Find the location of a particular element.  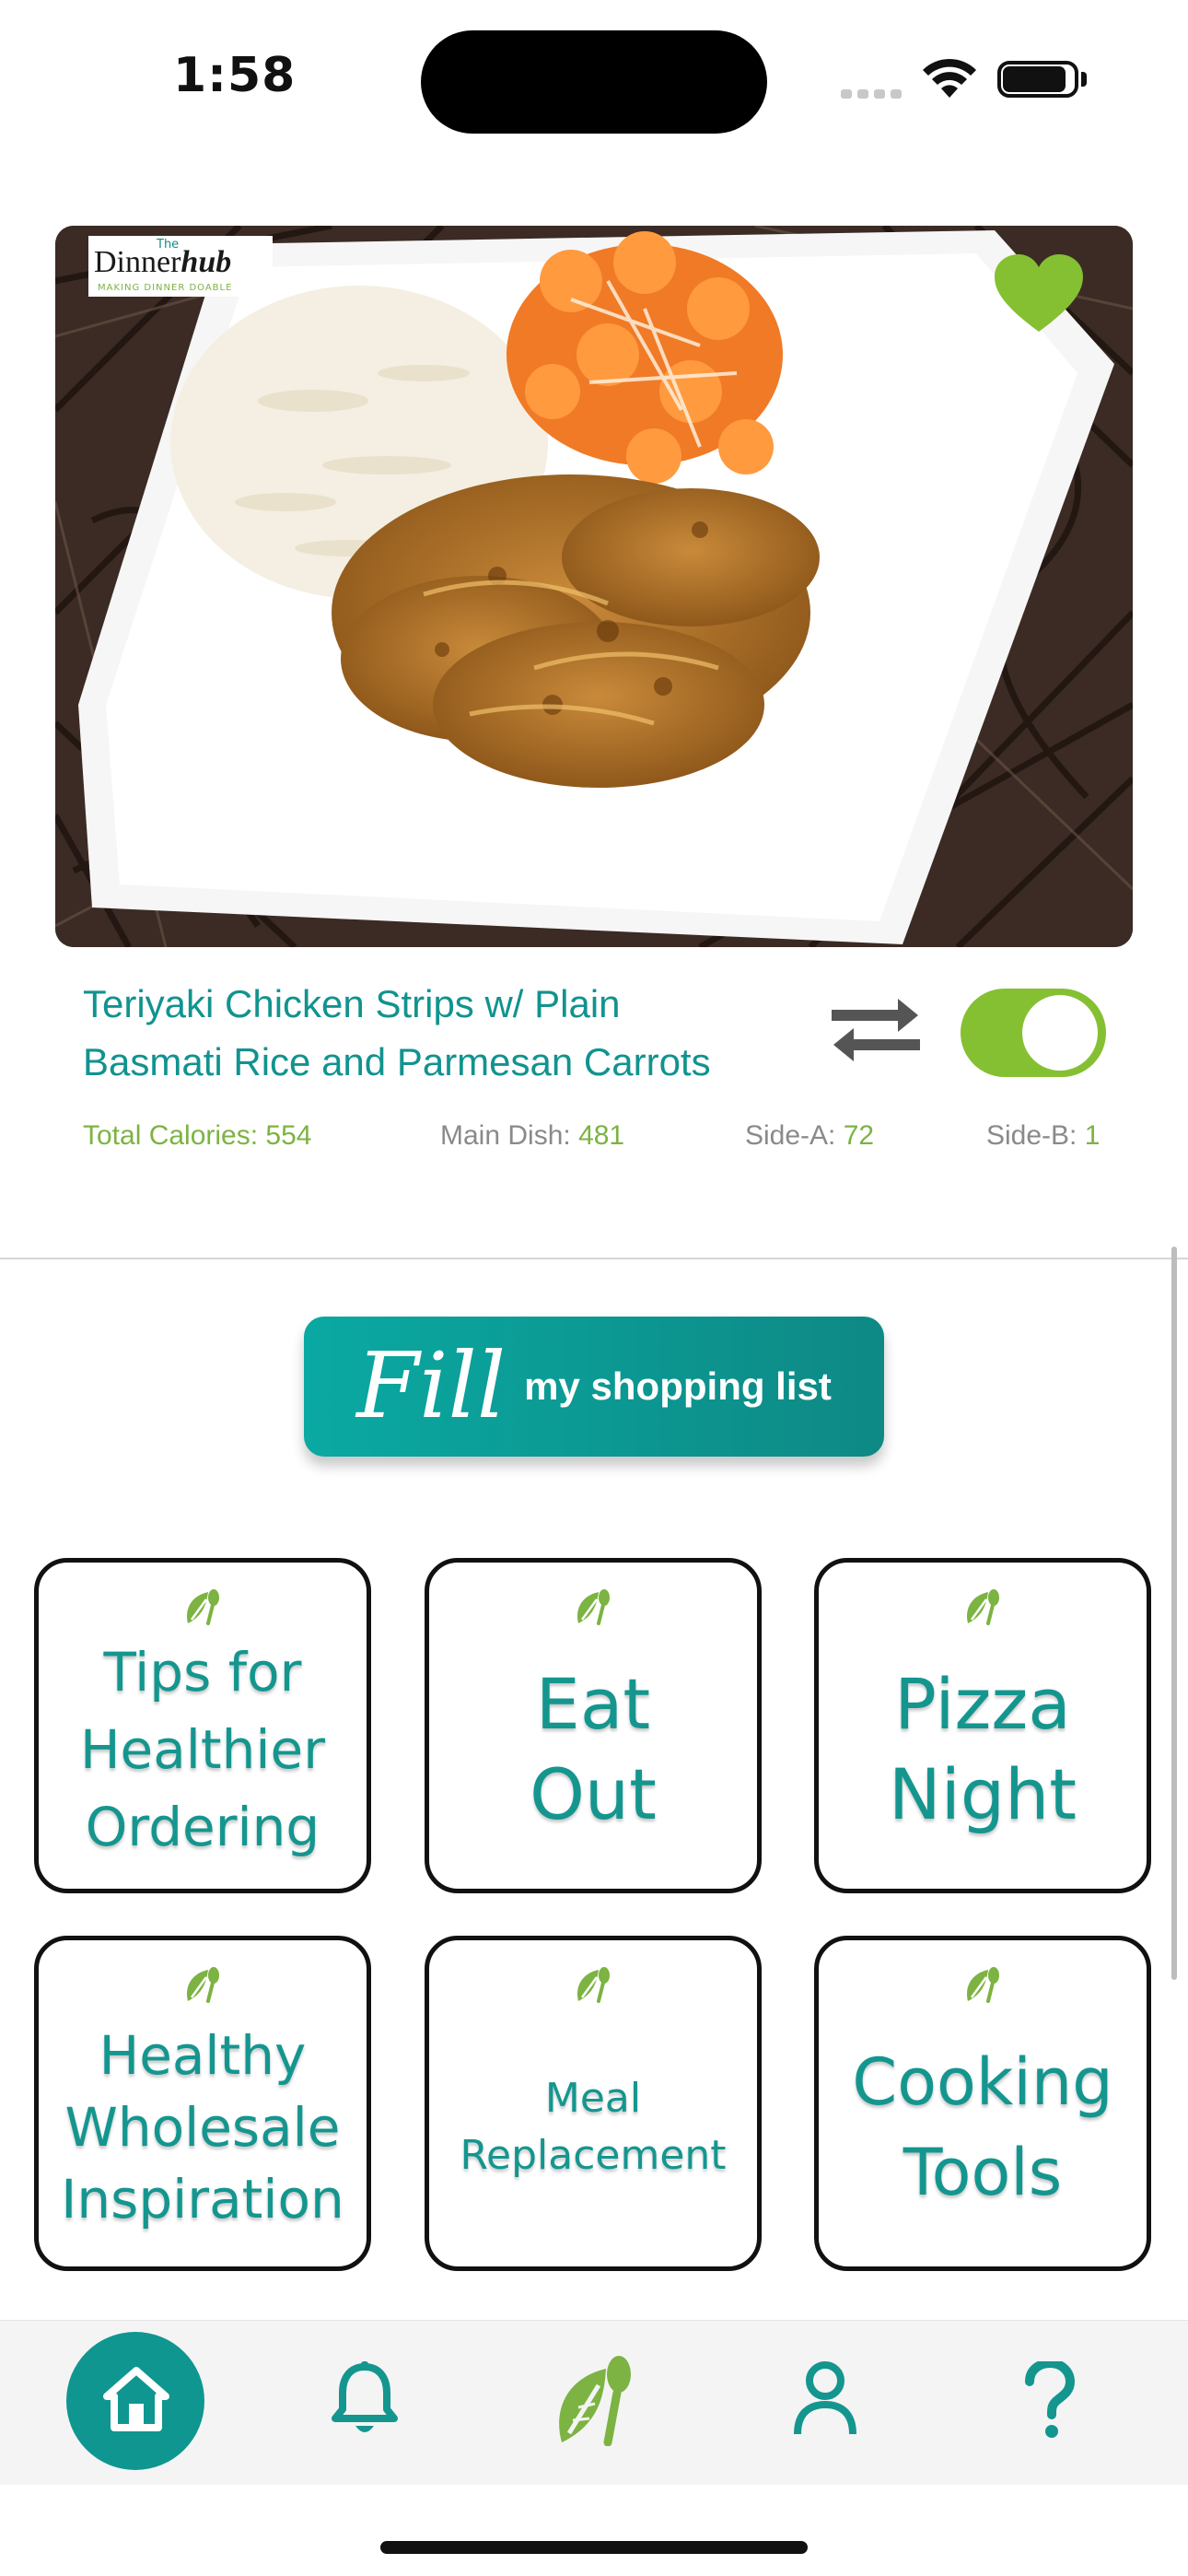

swap-arrows-icon is located at coordinates (876, 1030).